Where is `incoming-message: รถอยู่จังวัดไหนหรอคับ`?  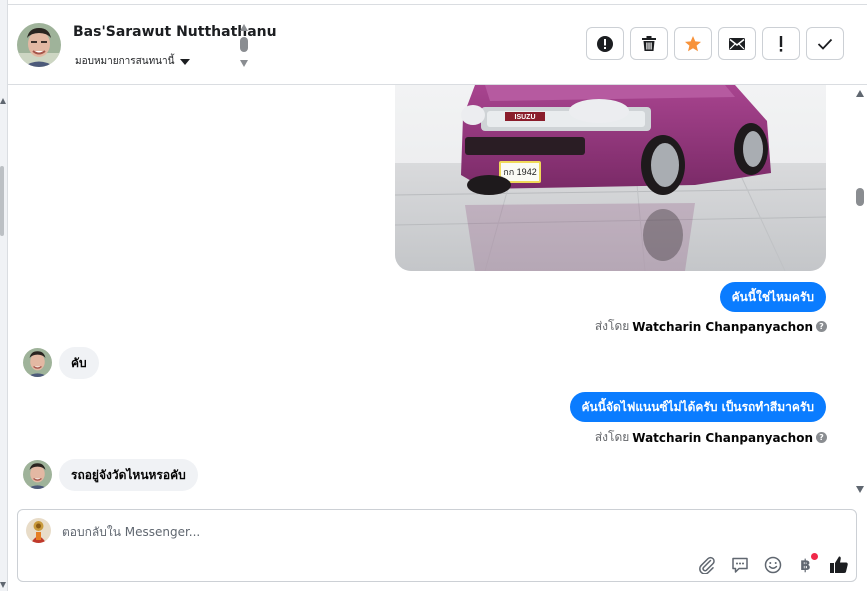 incoming-message: รถอยู่จังวัดไหนหรอคับ is located at coordinates (128, 475).